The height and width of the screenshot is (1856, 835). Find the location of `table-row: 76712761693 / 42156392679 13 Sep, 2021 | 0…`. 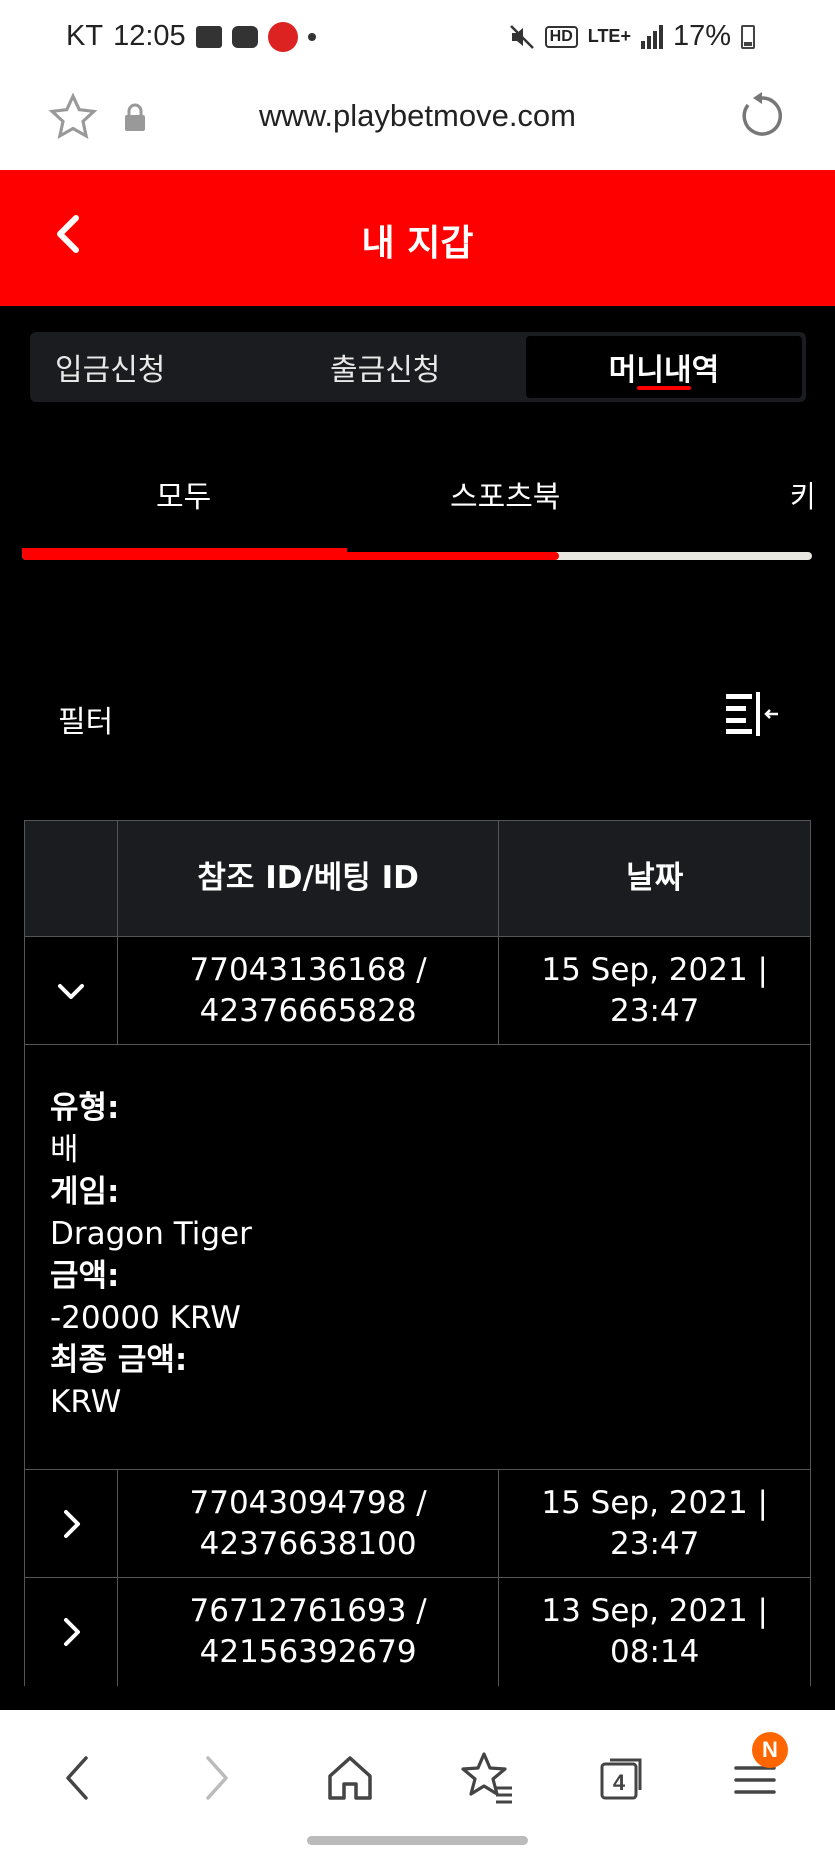

table-row: 76712761693 / 42156392679 13 Sep, 2021 | 0… is located at coordinates (417, 1632).